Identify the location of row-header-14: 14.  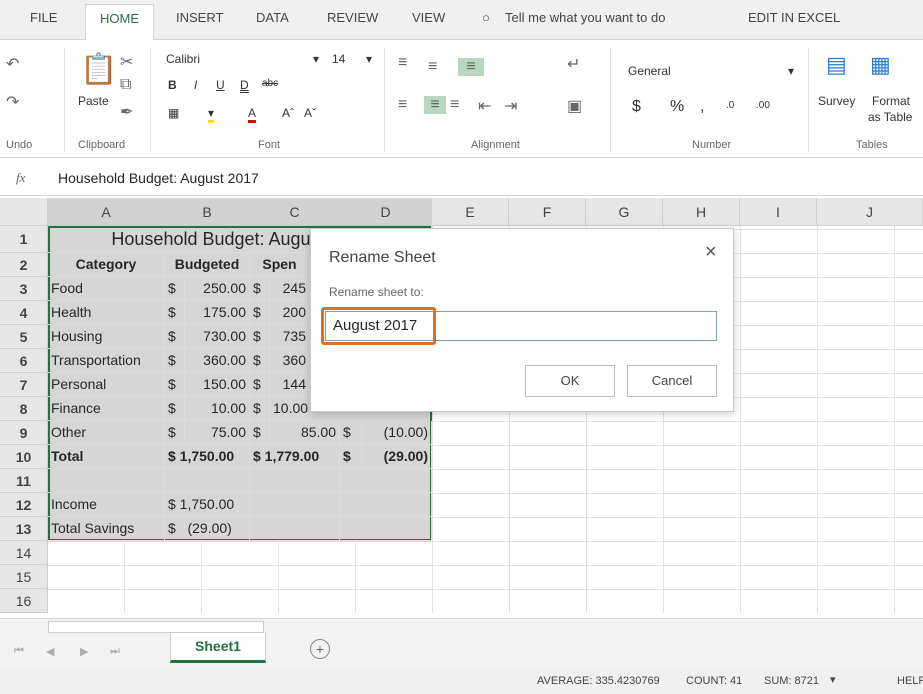
(24, 553).